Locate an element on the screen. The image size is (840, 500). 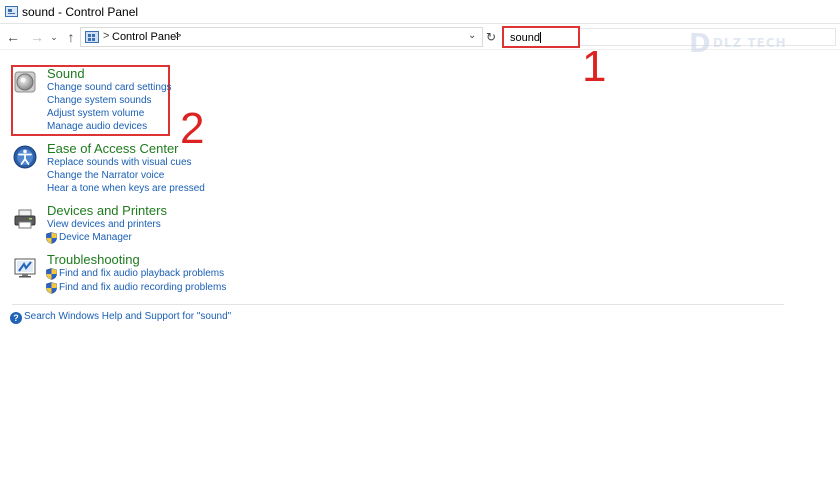
ease-of-access-icon is located at coordinates (25, 157).